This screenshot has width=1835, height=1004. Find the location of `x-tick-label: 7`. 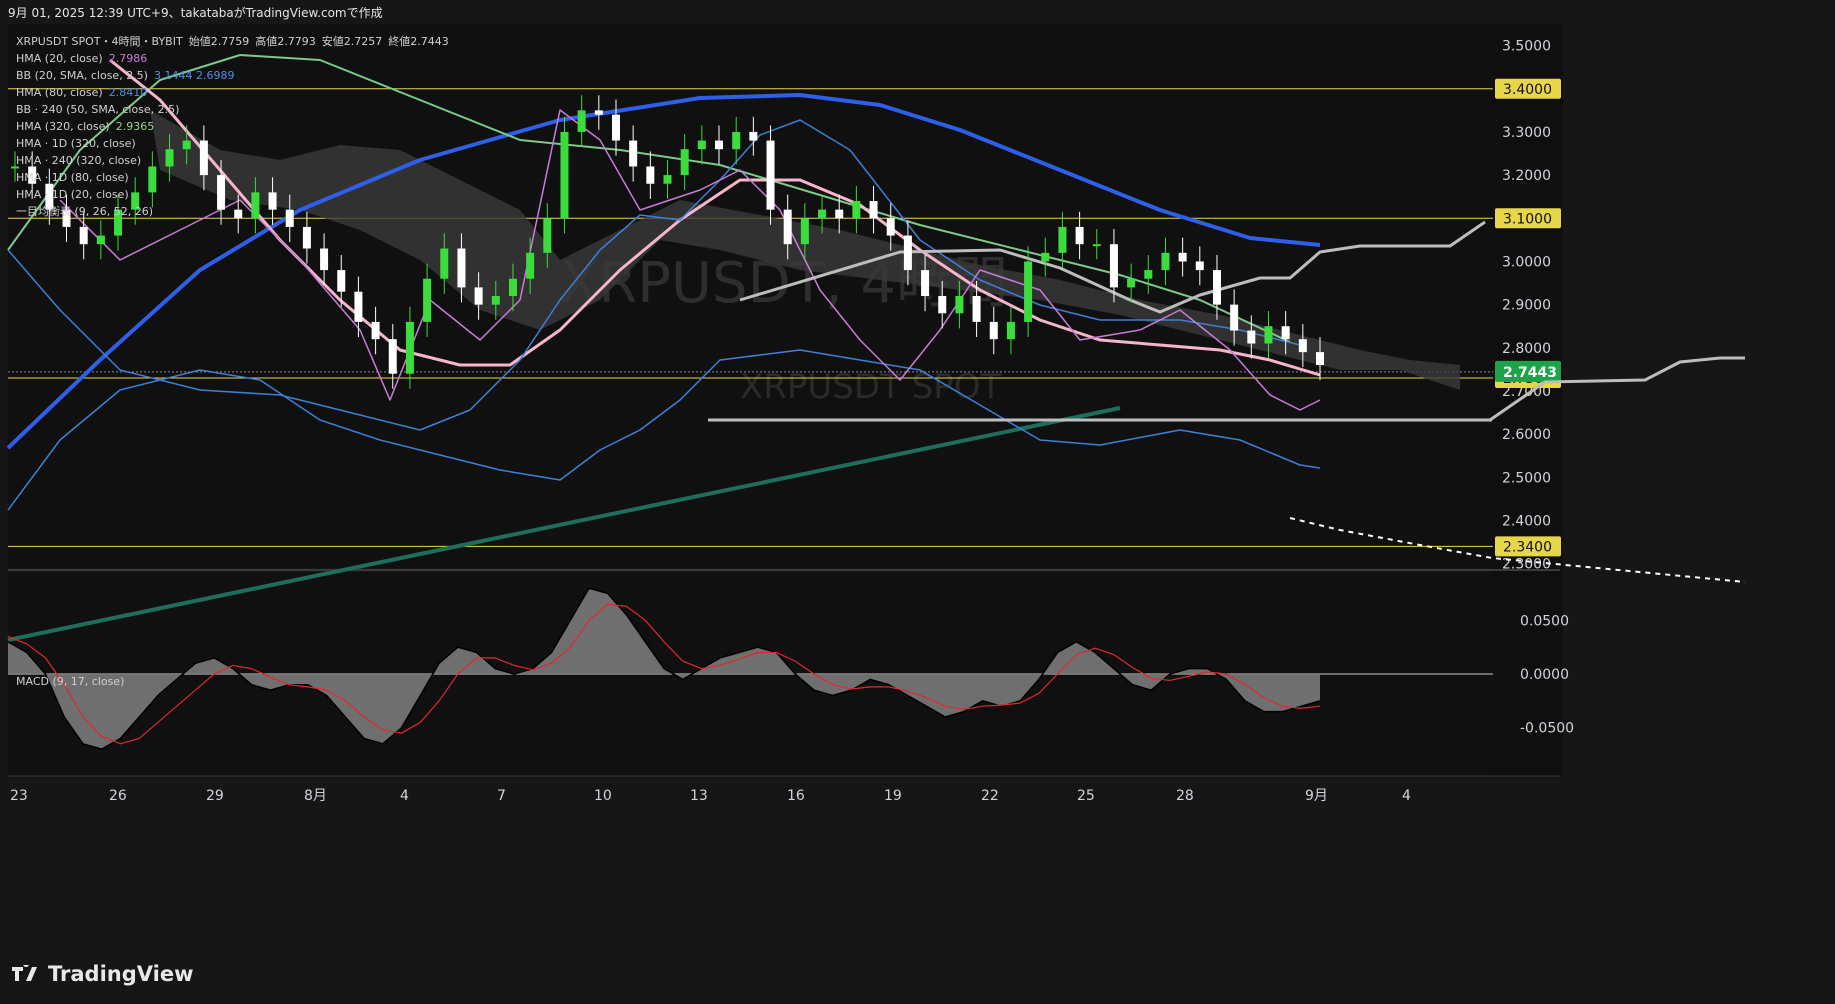

x-tick-label: 7 is located at coordinates (501, 796).